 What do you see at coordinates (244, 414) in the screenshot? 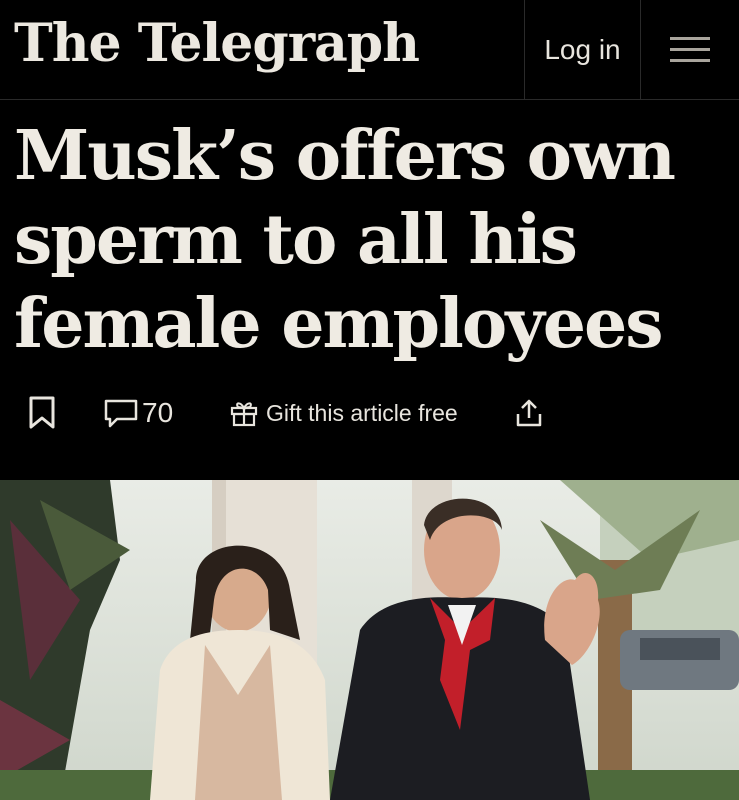
I see `gift-icon` at bounding box center [244, 414].